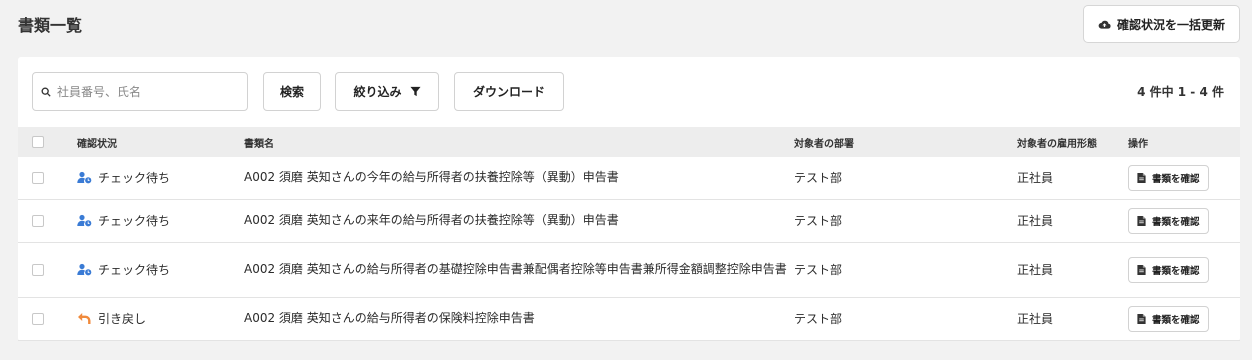 The width and height of the screenshot is (1252, 360). What do you see at coordinates (519, 319) in the screenshot?
I see `document-name: A002 須磨 英知さんの給与所得者の保険料控除申告書` at bounding box center [519, 319].